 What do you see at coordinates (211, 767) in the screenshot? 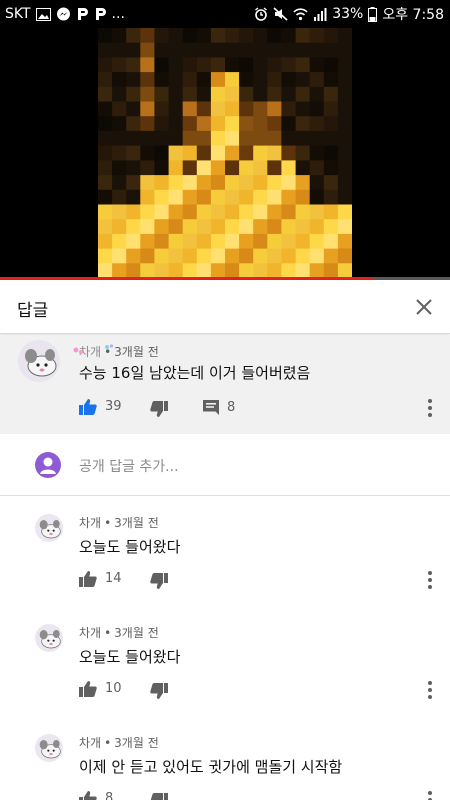
I see `comment-text: 이제 안 듣고 있어도 귓가에 맴돌기 시작함` at bounding box center [211, 767].